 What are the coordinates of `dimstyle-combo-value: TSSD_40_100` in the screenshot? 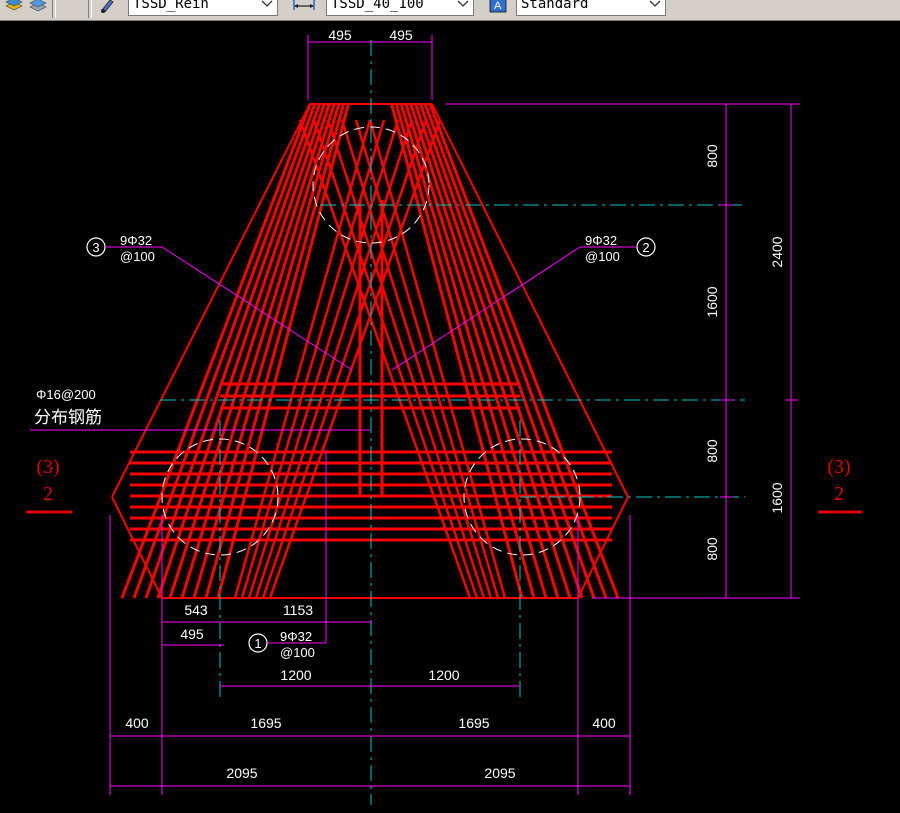 It's located at (377, 6).